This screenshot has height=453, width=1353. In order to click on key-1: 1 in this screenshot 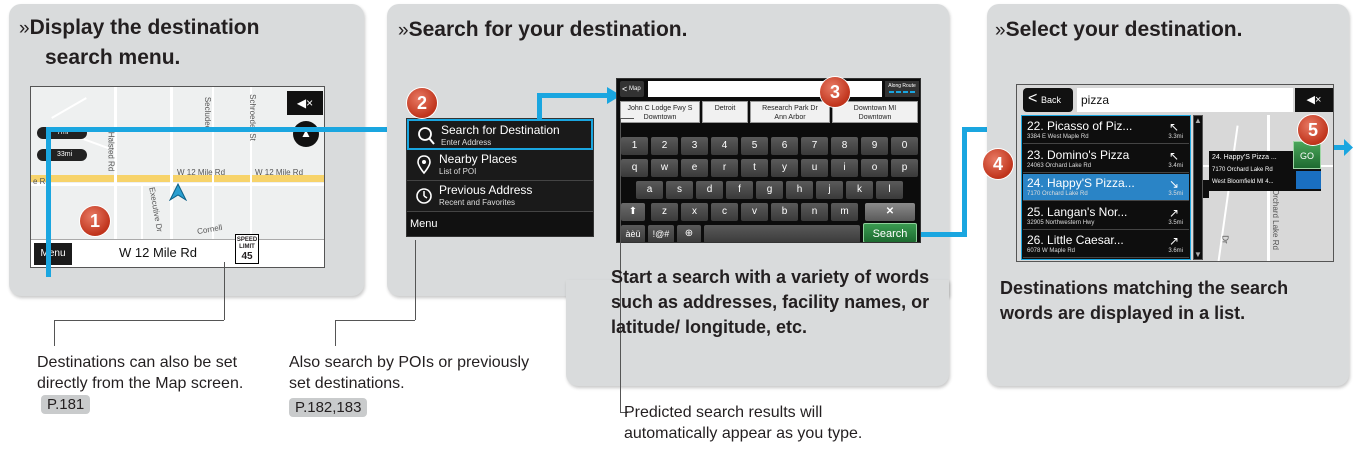, I will do `click(634, 146)`.